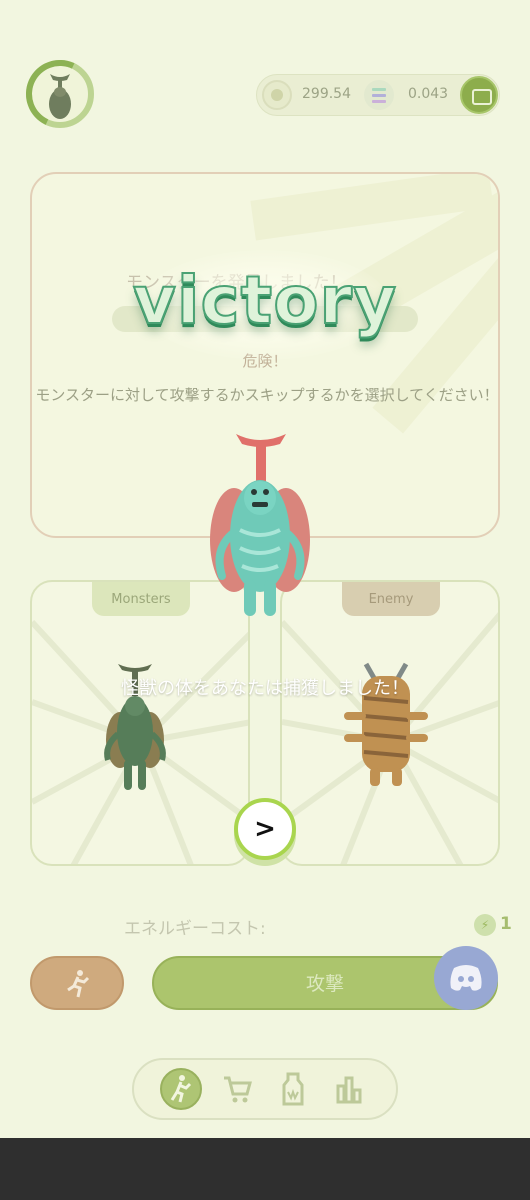 The image size is (530, 1200). What do you see at coordinates (265, 300) in the screenshot?
I see `victory-title: victory` at bounding box center [265, 300].